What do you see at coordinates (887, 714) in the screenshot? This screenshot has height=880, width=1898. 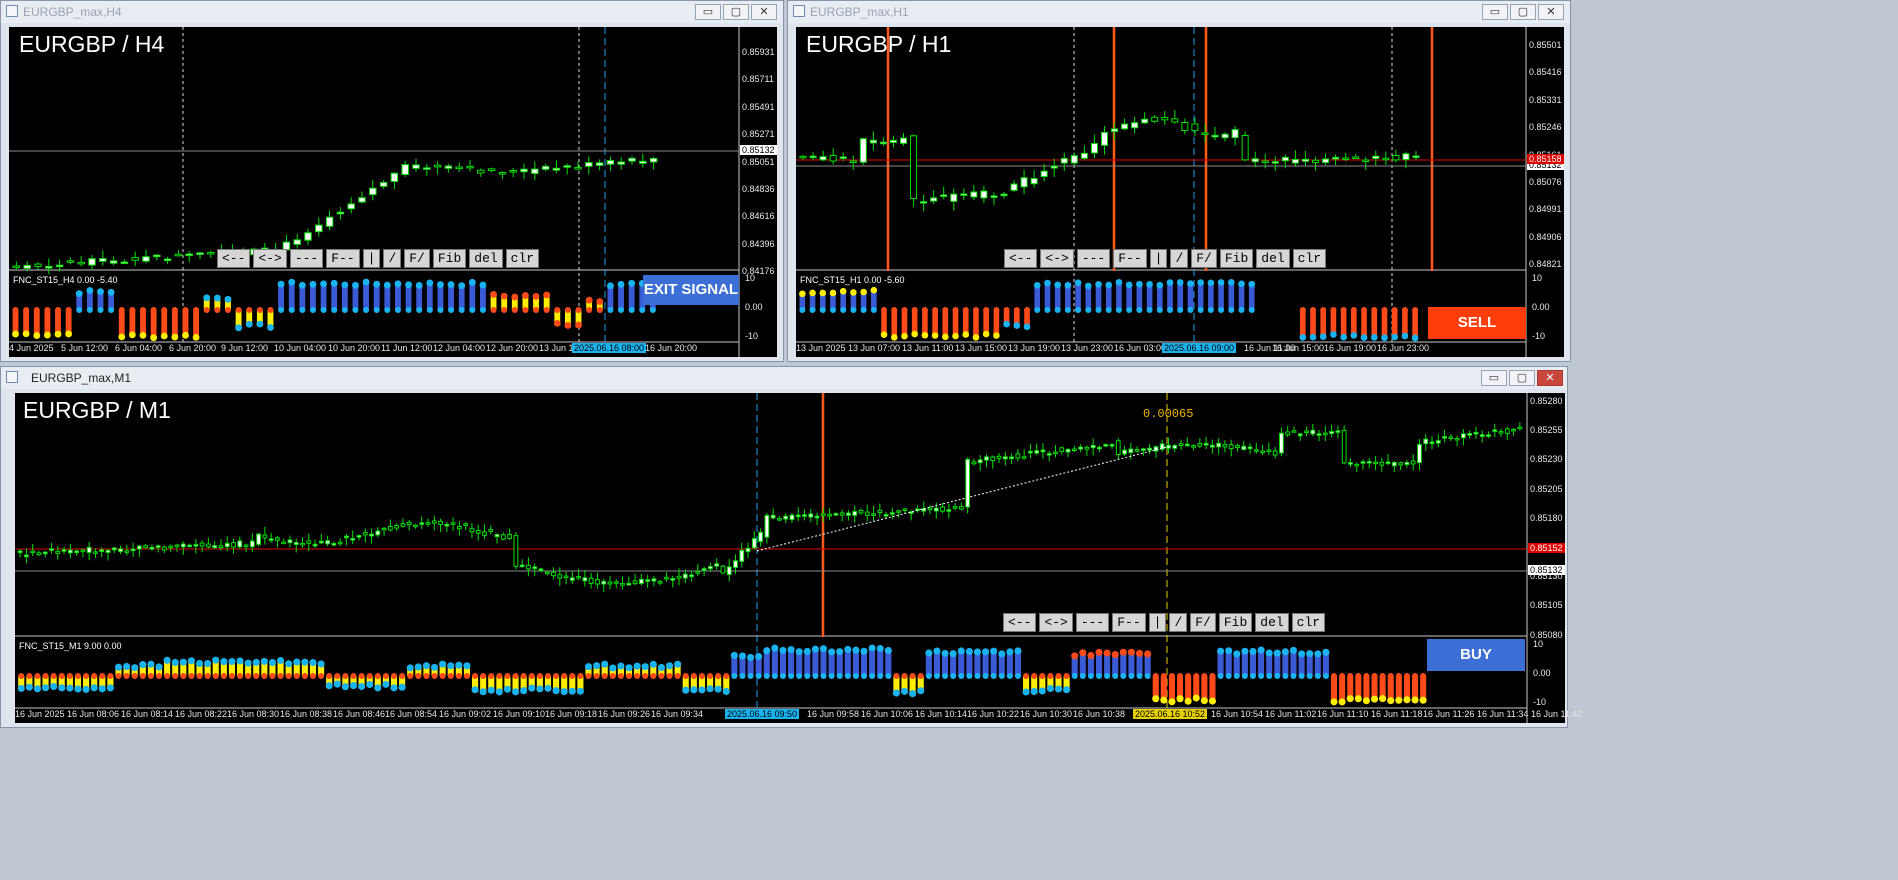 I see `time-tick: 16 Jun 10:06` at bounding box center [887, 714].